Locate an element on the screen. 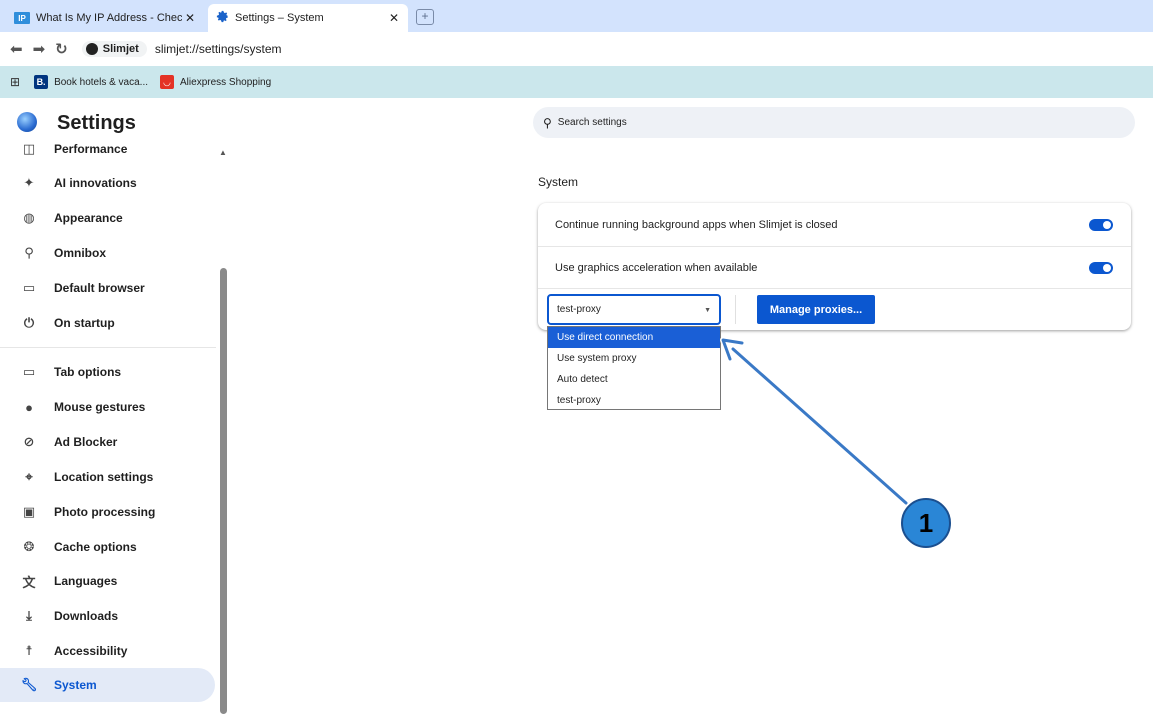 The width and height of the screenshot is (1153, 714). tab-title: What Is My IP Address - Check is located at coordinates (109, 18).